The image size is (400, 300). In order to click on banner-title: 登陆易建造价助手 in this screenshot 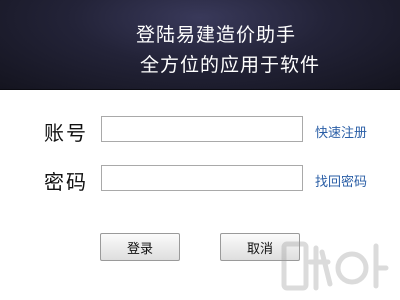, I will do `click(216, 35)`.